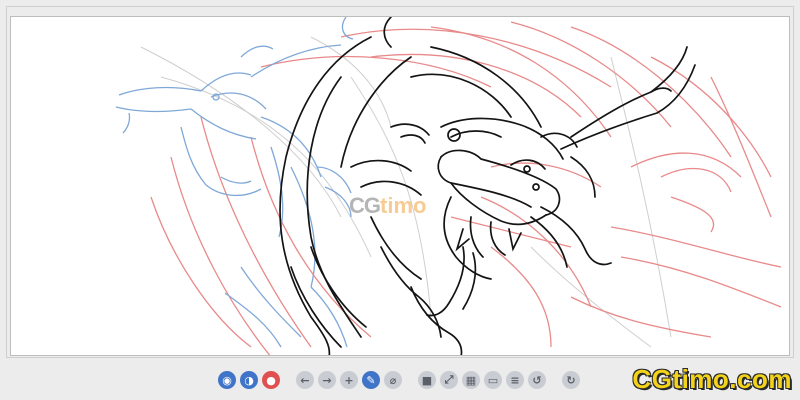 Image resolution: width=800 pixels, height=400 pixels. What do you see at coordinates (271, 380) in the screenshot?
I see `brush-red-icon: ●` at bounding box center [271, 380].